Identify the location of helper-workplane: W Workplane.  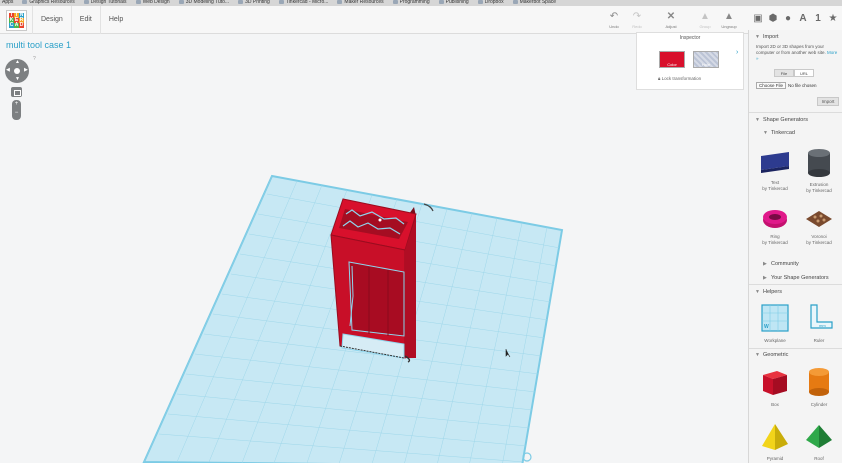
(775, 323).